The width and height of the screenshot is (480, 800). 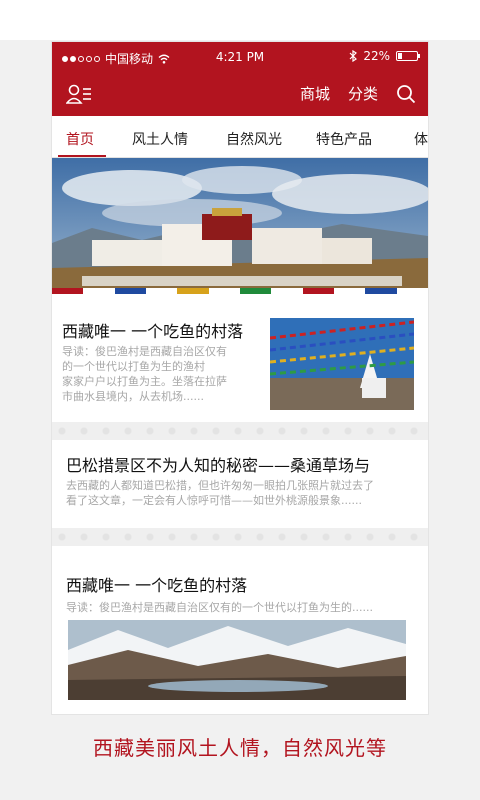 I want to click on app-header: 商城 分类, so click(x=240, y=94).